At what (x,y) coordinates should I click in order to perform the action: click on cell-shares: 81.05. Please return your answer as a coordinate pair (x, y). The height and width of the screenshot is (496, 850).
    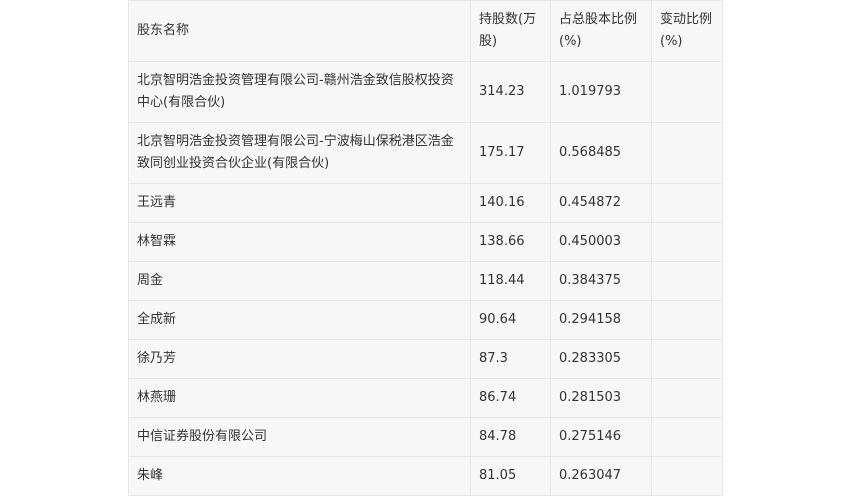
    Looking at the image, I should click on (510, 476).